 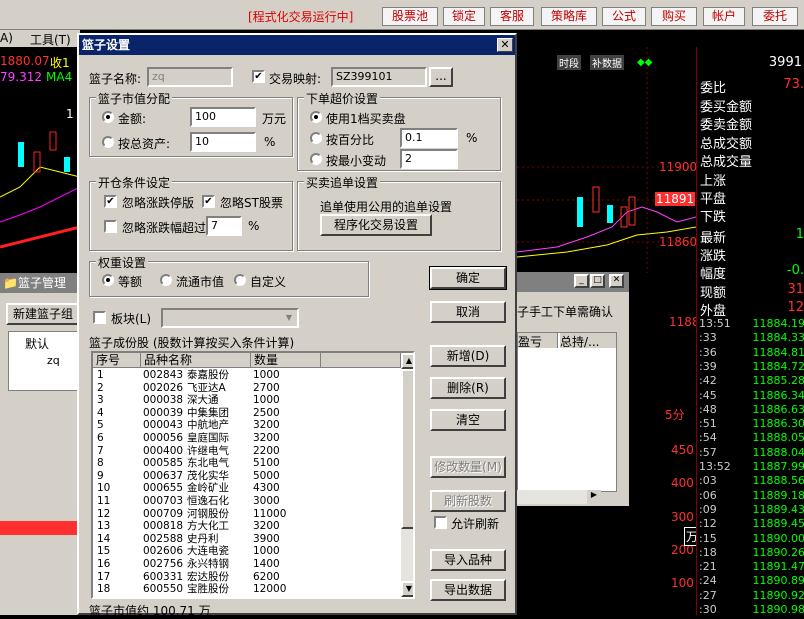 I want to click on scroll-thumb, so click(x=408, y=449).